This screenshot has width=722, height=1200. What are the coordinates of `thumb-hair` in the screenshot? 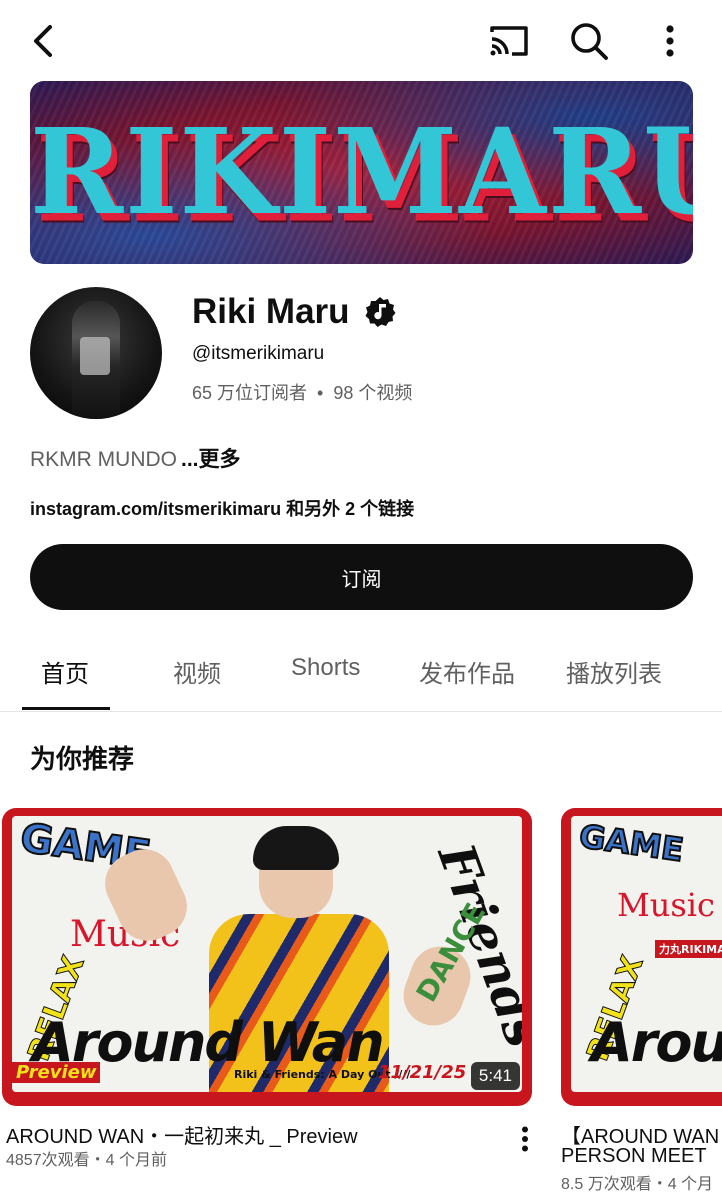 It's located at (296, 848).